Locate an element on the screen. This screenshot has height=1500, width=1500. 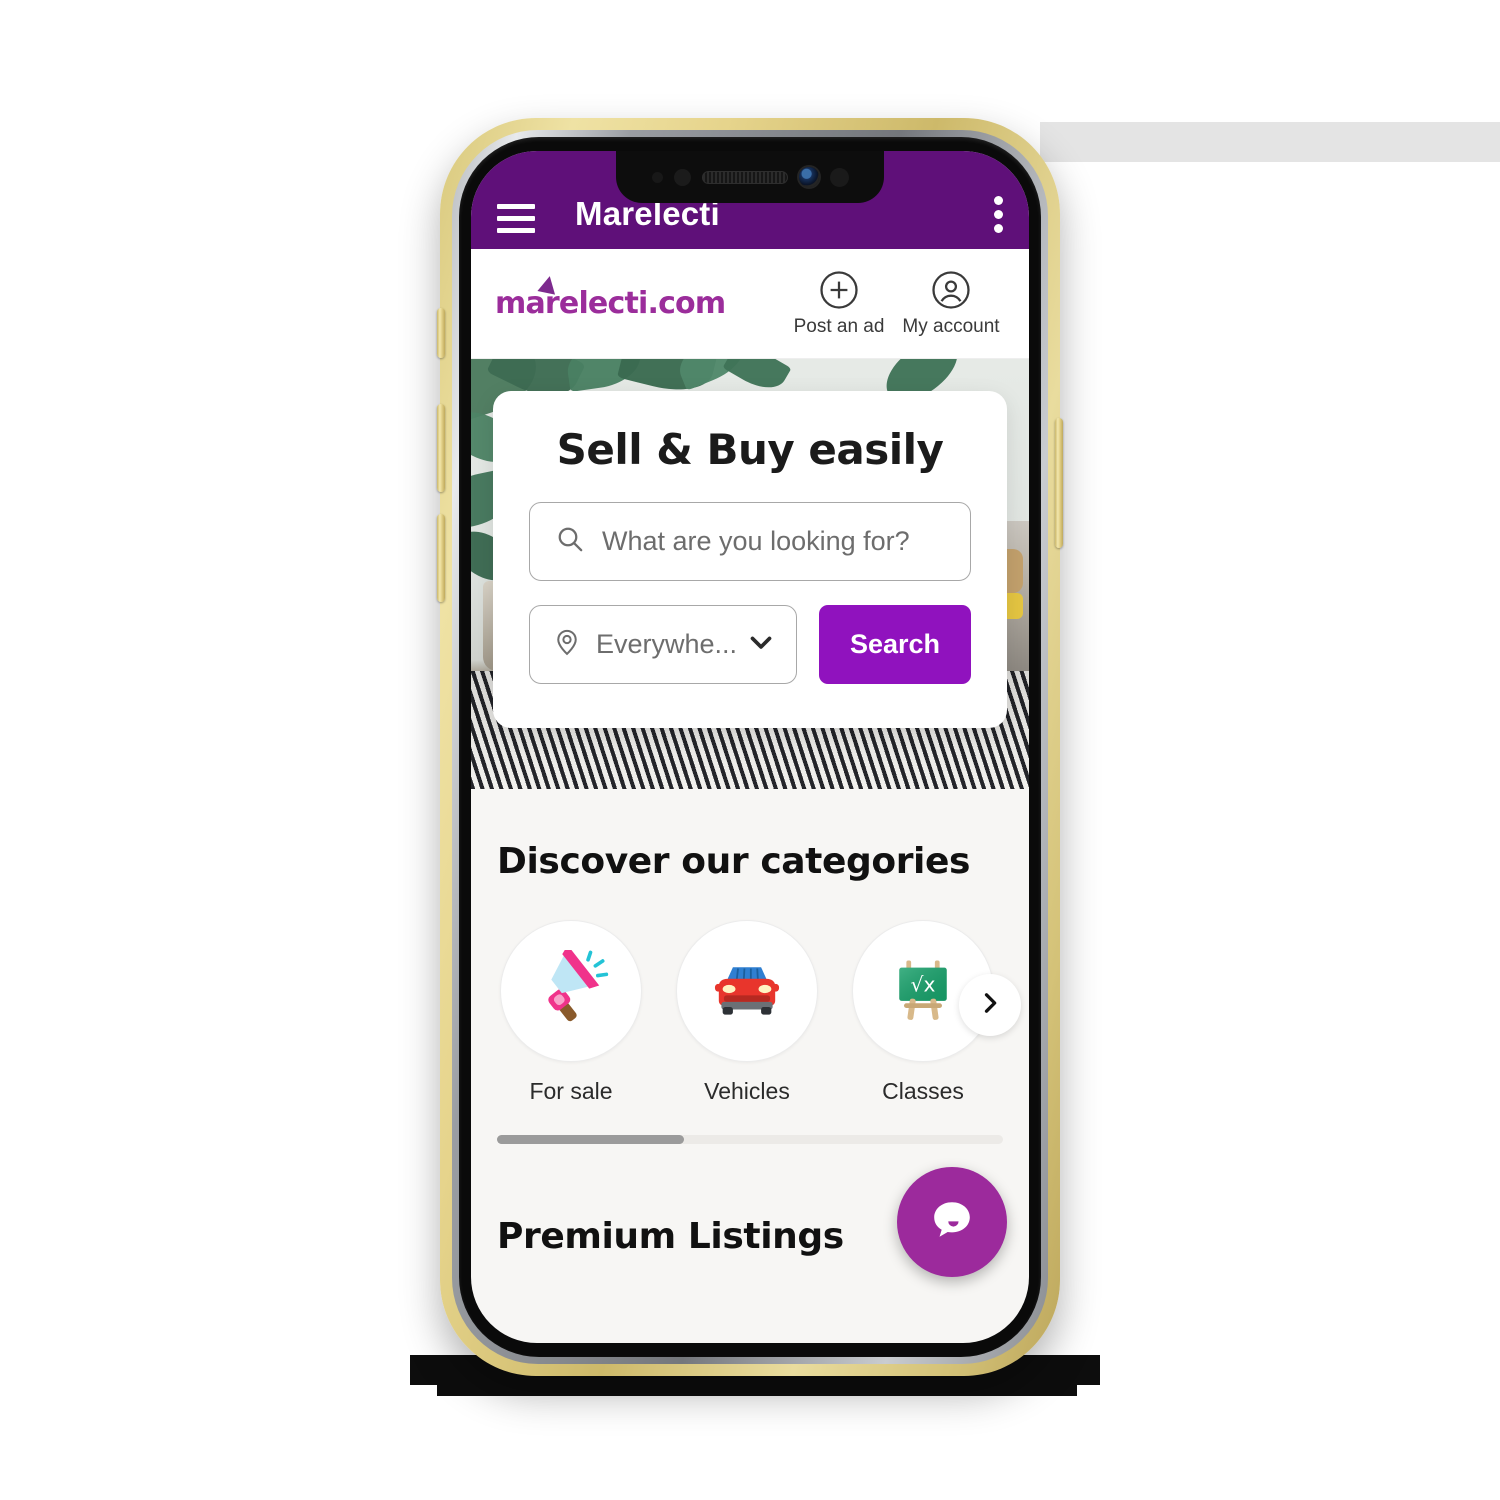
front-camera-icon is located at coordinates (808, 177).